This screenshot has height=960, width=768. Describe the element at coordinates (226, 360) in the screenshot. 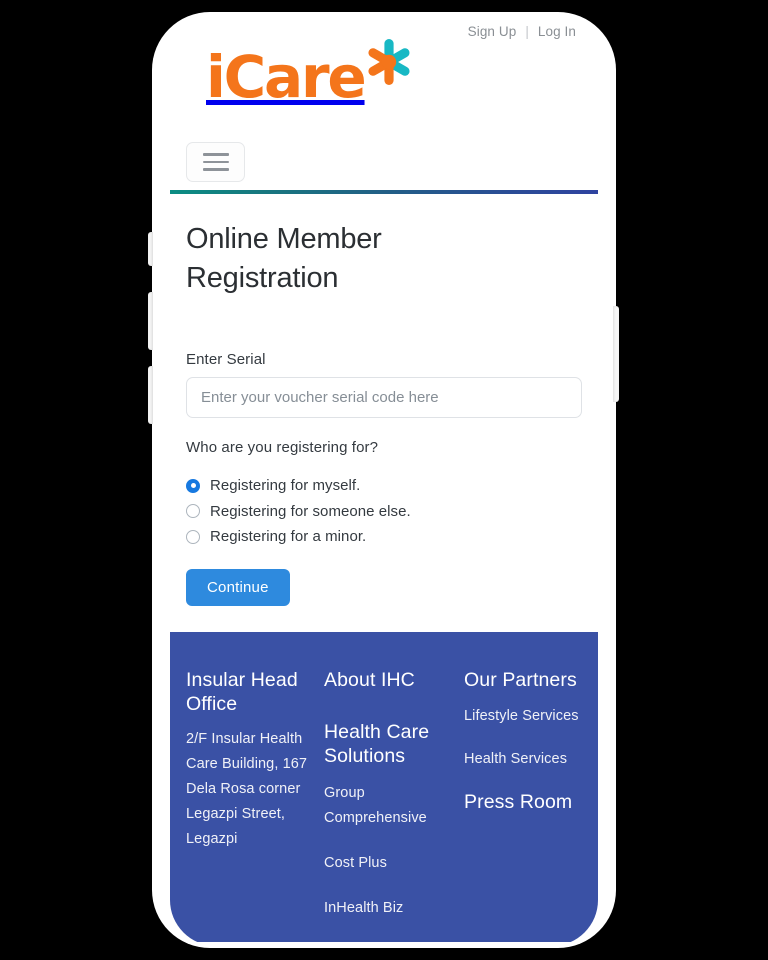

I see `serial-field-label: Enter Serial` at that location.